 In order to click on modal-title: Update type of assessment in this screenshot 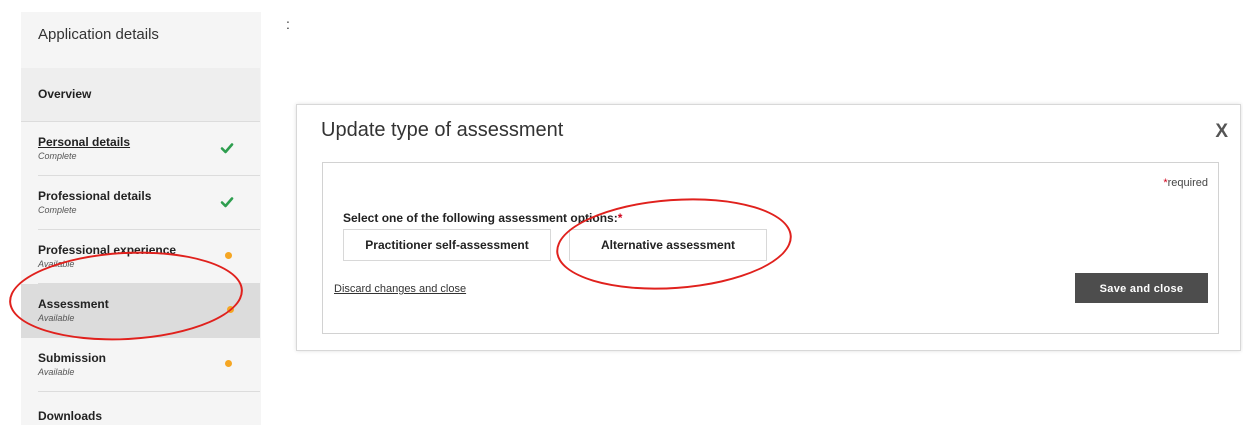, I will do `click(442, 130)`.